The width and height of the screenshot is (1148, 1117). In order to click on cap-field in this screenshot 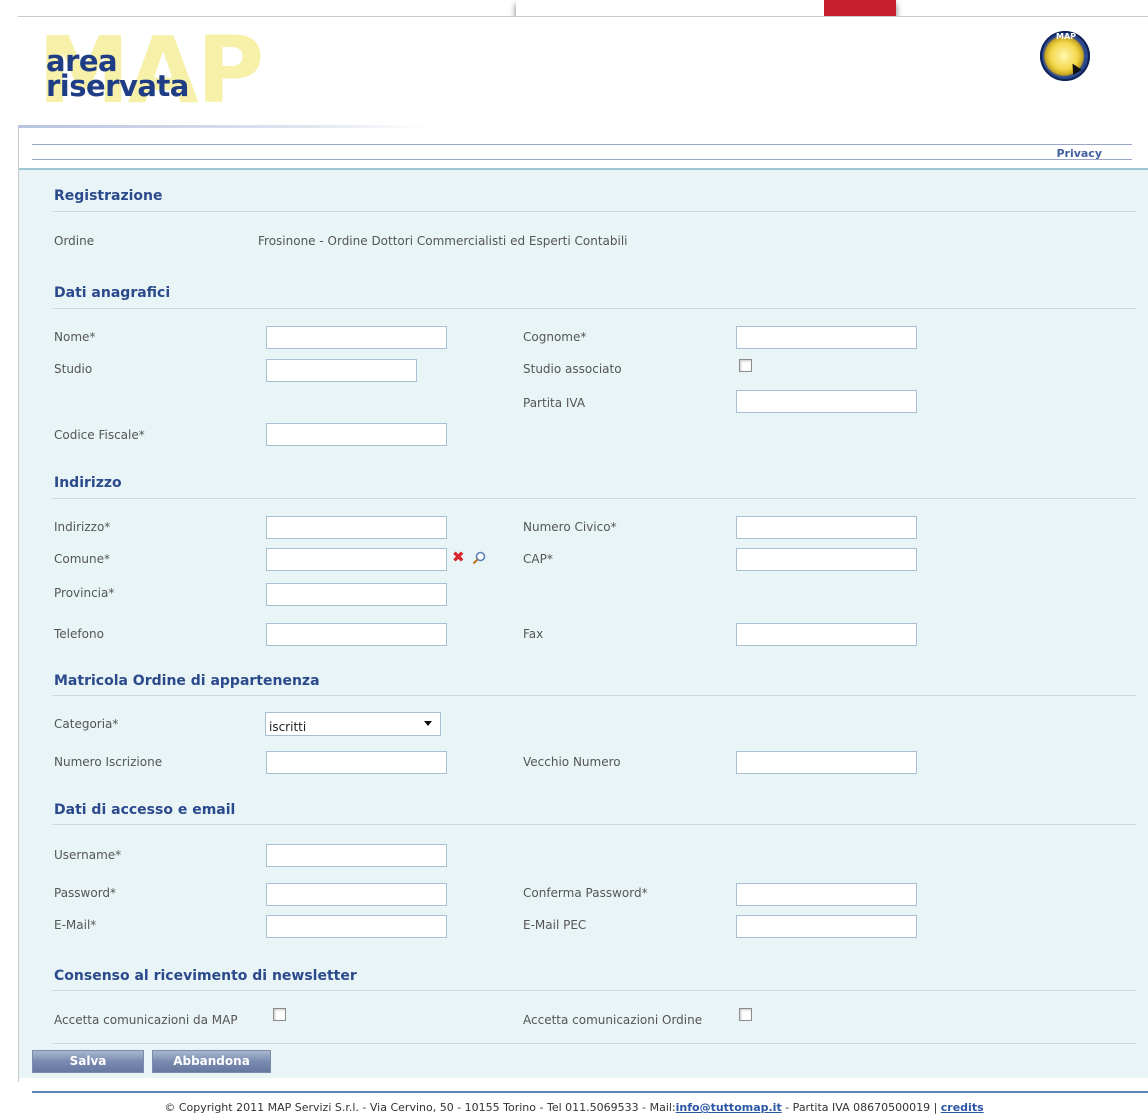, I will do `click(826, 559)`.